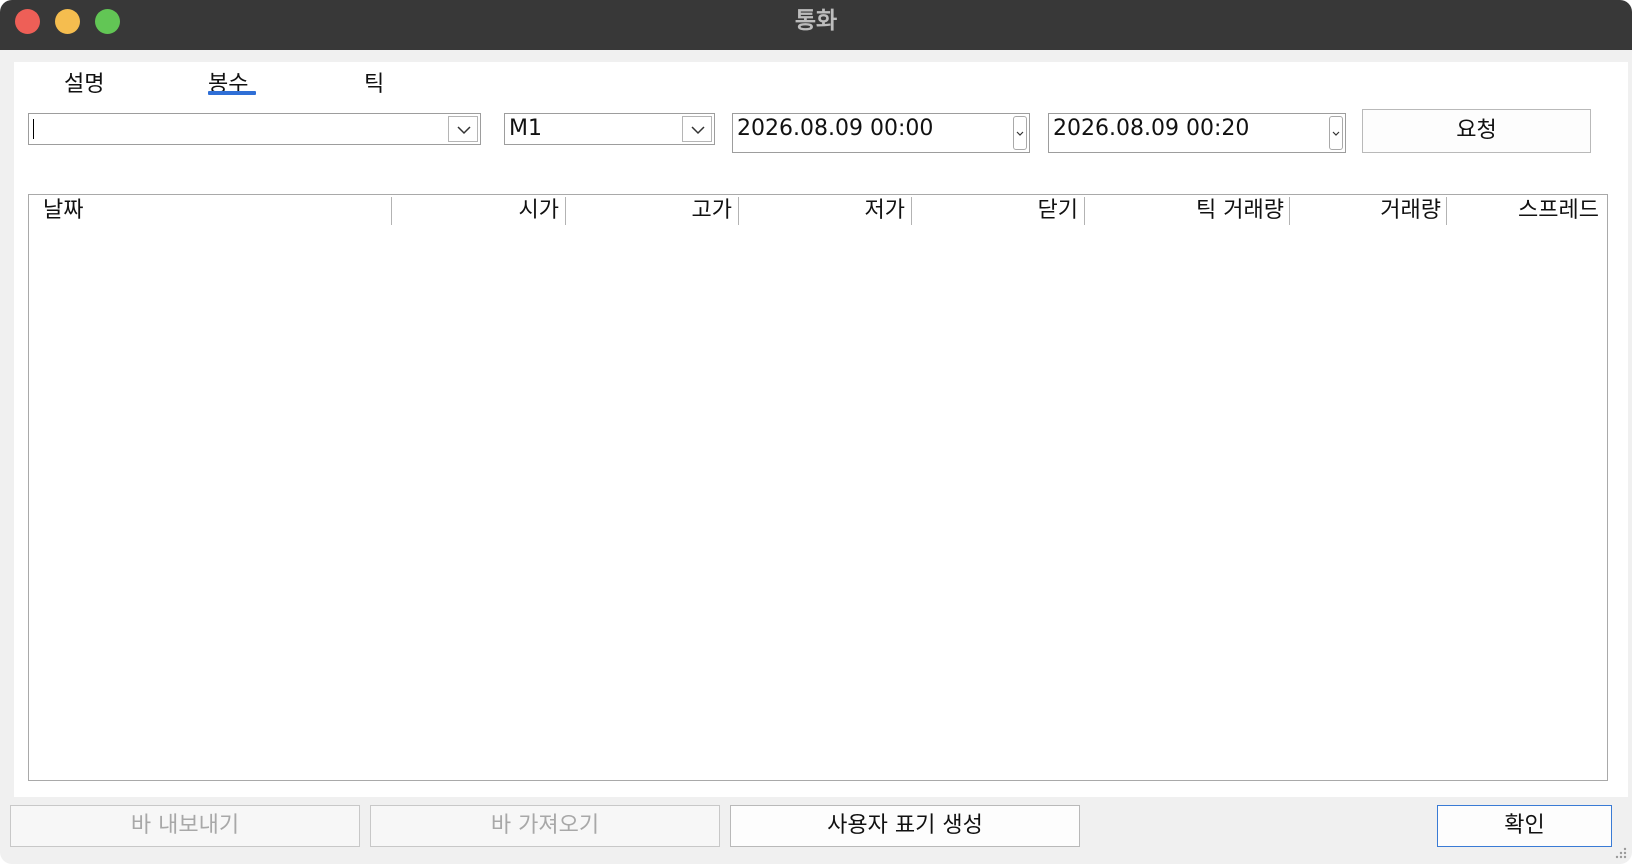  What do you see at coordinates (374, 82) in the screenshot?
I see `tab-ticks: 틱` at bounding box center [374, 82].